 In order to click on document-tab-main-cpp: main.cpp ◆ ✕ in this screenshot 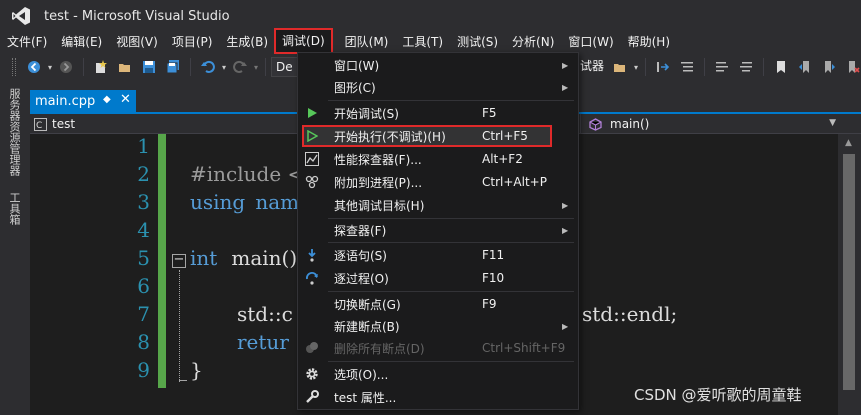, I will do `click(83, 101)`.